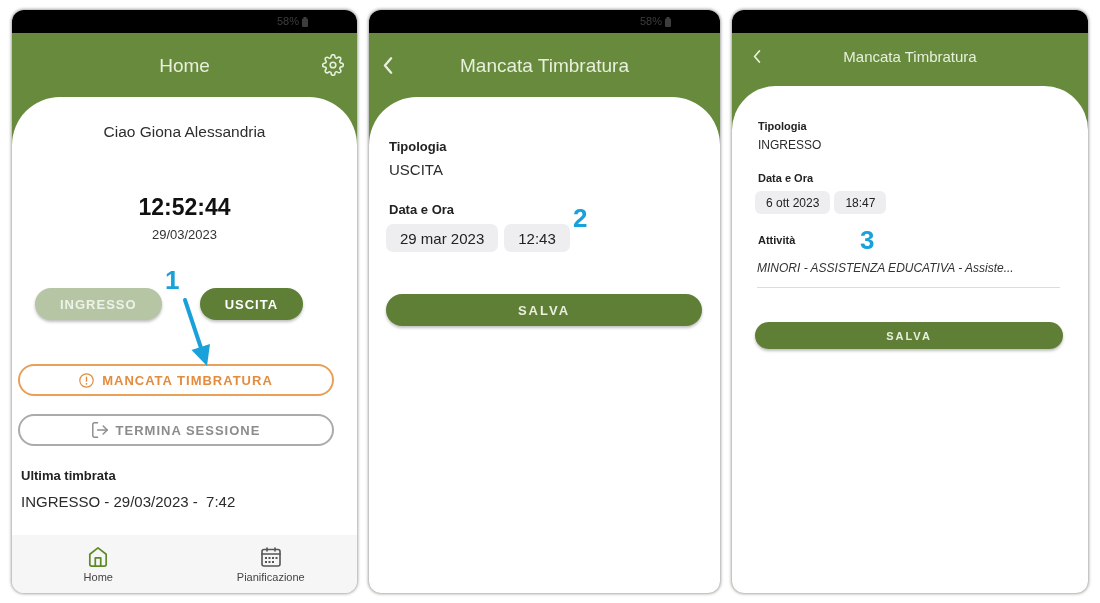 This screenshot has width=1100, height=603. What do you see at coordinates (867, 240) in the screenshot?
I see `step-number: 3` at bounding box center [867, 240].